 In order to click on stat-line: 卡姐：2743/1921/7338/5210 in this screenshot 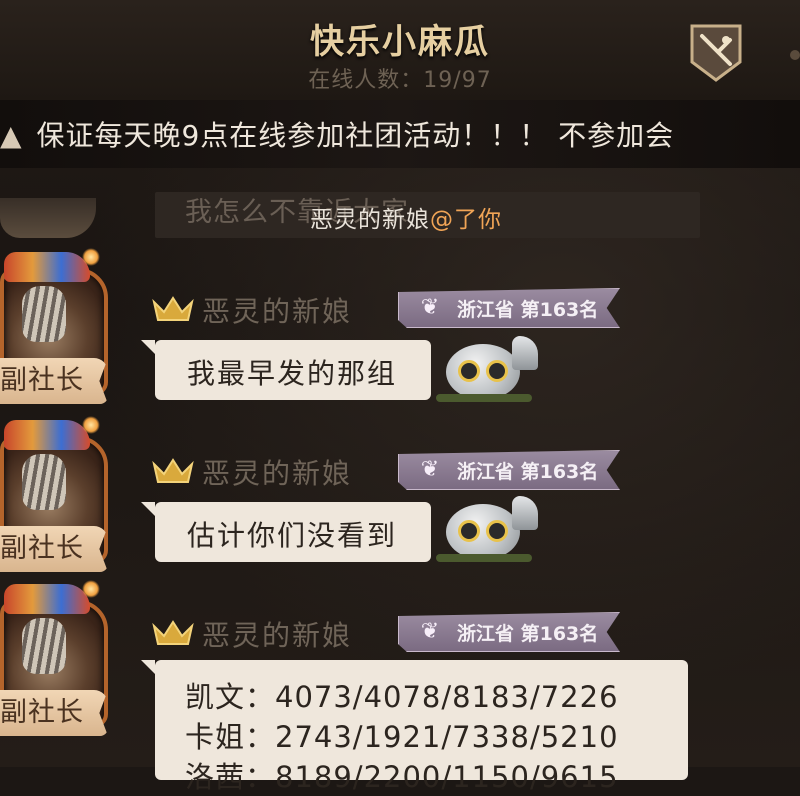, I will do `click(402, 737)`.